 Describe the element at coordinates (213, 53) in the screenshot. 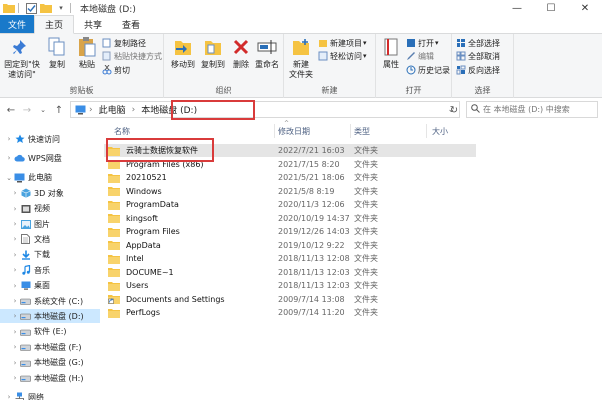

I see `copy-to-button: 复制到` at that location.